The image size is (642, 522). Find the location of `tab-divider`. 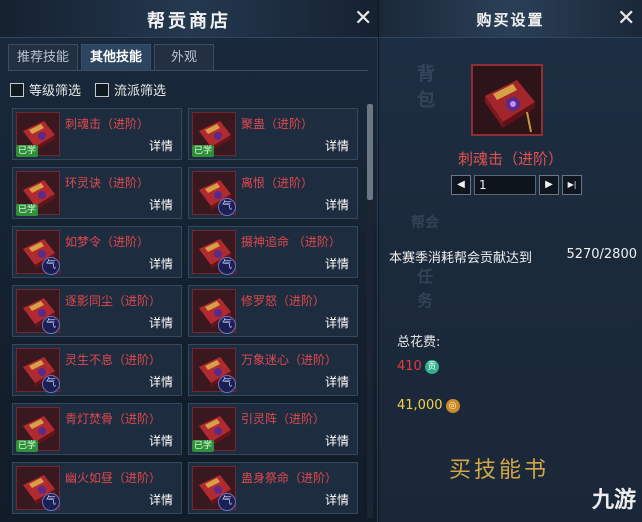

tab-divider is located at coordinates (188, 70).